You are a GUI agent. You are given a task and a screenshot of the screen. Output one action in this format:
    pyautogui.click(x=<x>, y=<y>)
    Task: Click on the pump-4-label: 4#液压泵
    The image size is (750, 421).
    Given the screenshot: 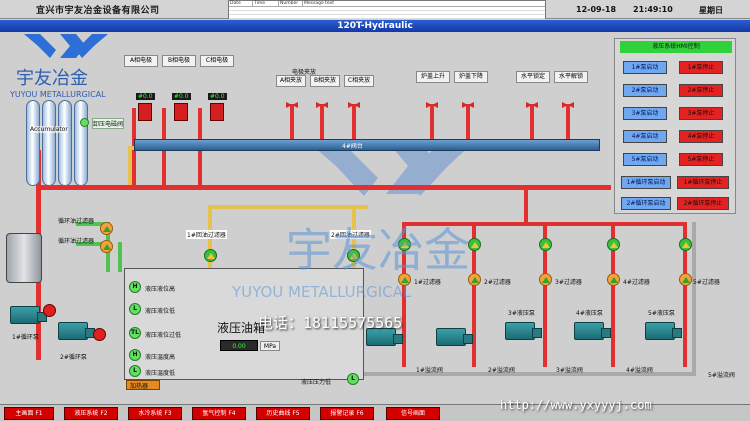 What is the action you would take?
    pyautogui.click(x=589, y=313)
    